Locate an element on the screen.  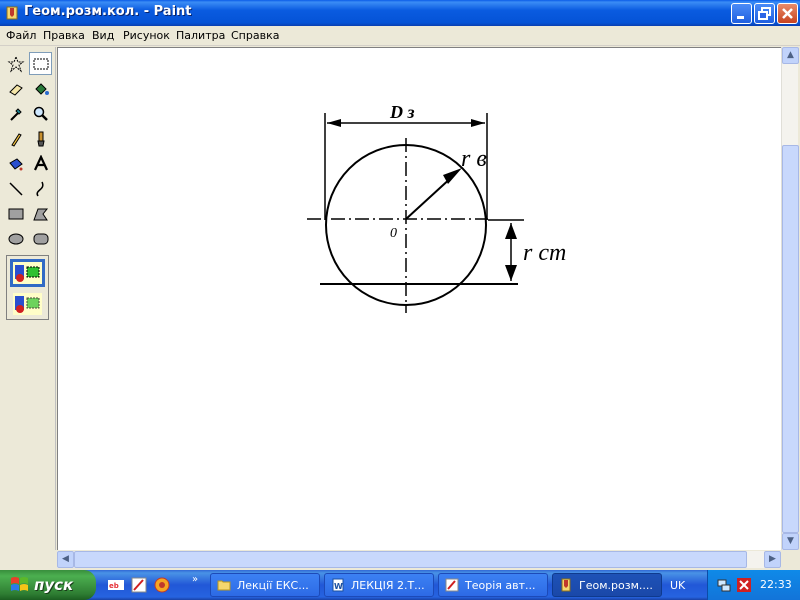
start-button: пуск is located at coordinates (48, 585).